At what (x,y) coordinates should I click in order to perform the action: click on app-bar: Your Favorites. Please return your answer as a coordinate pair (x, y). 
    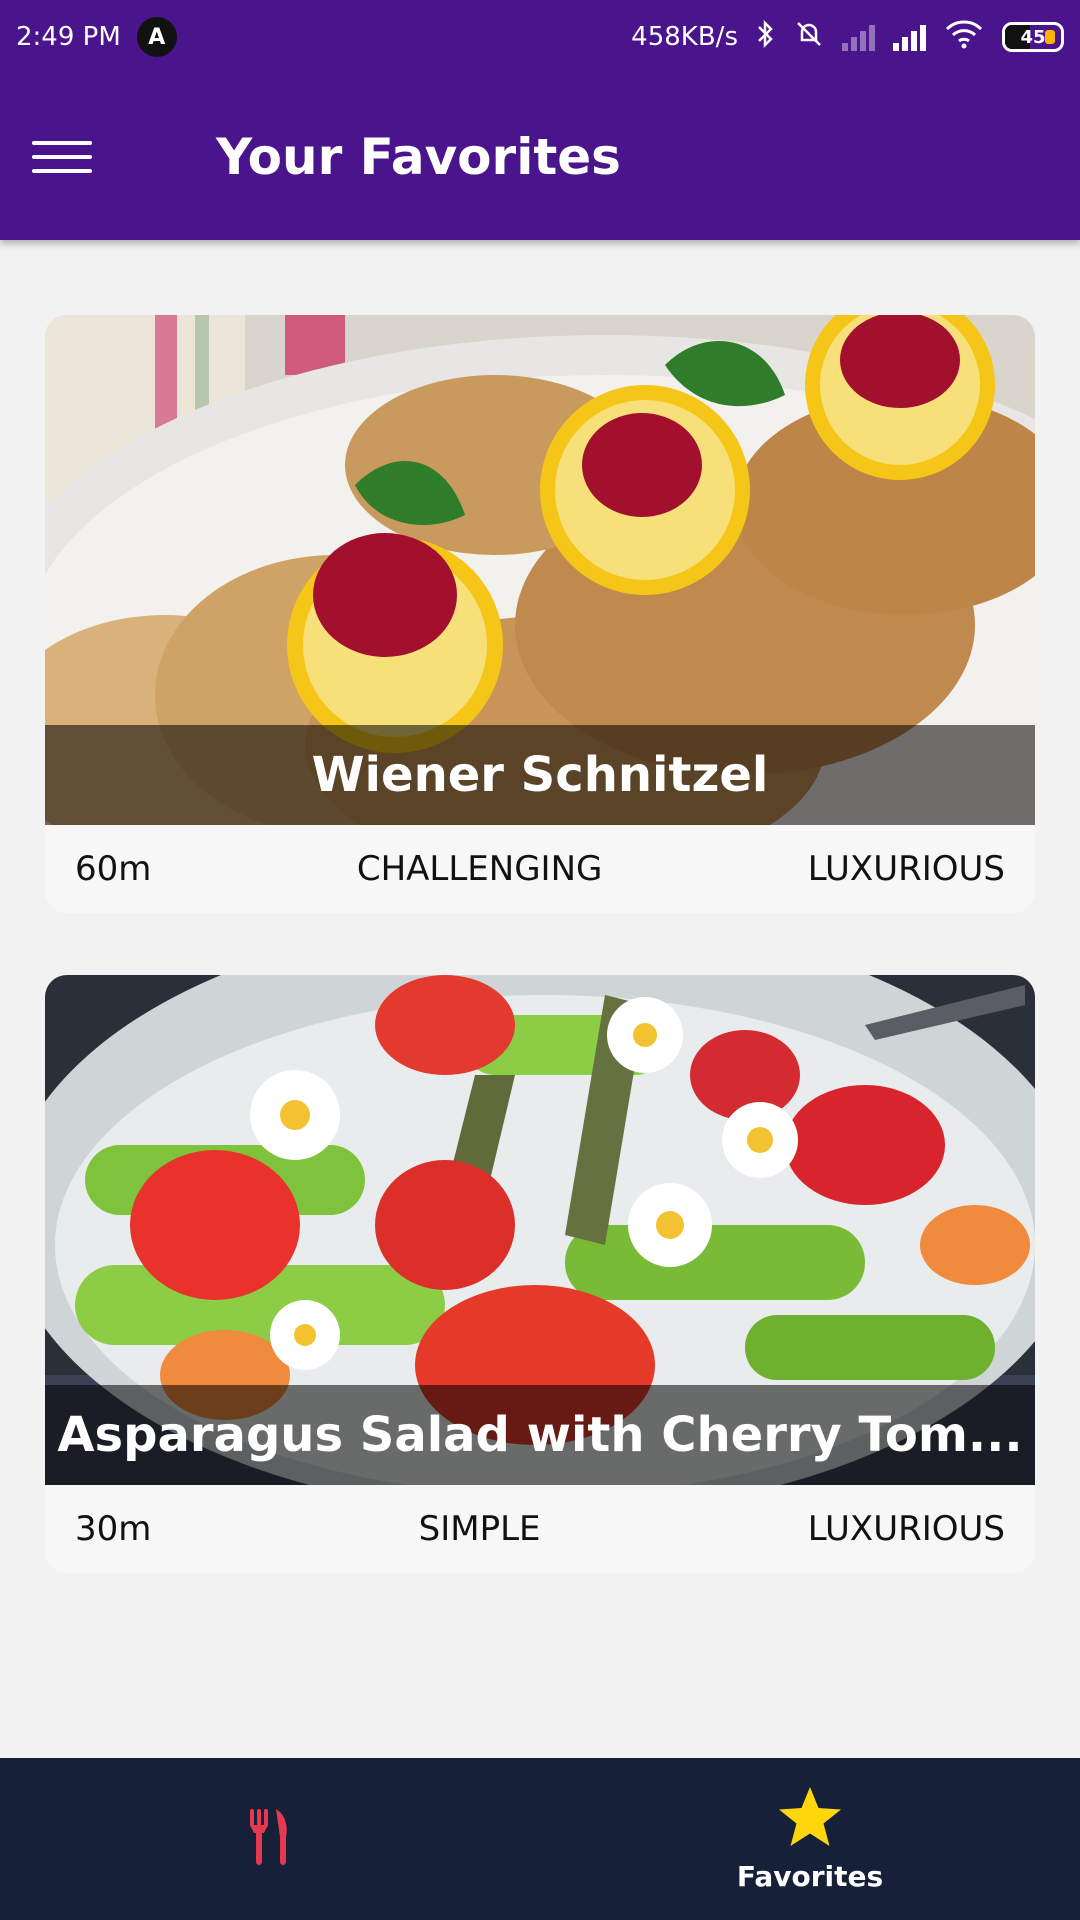
    Looking at the image, I should click on (540, 157).